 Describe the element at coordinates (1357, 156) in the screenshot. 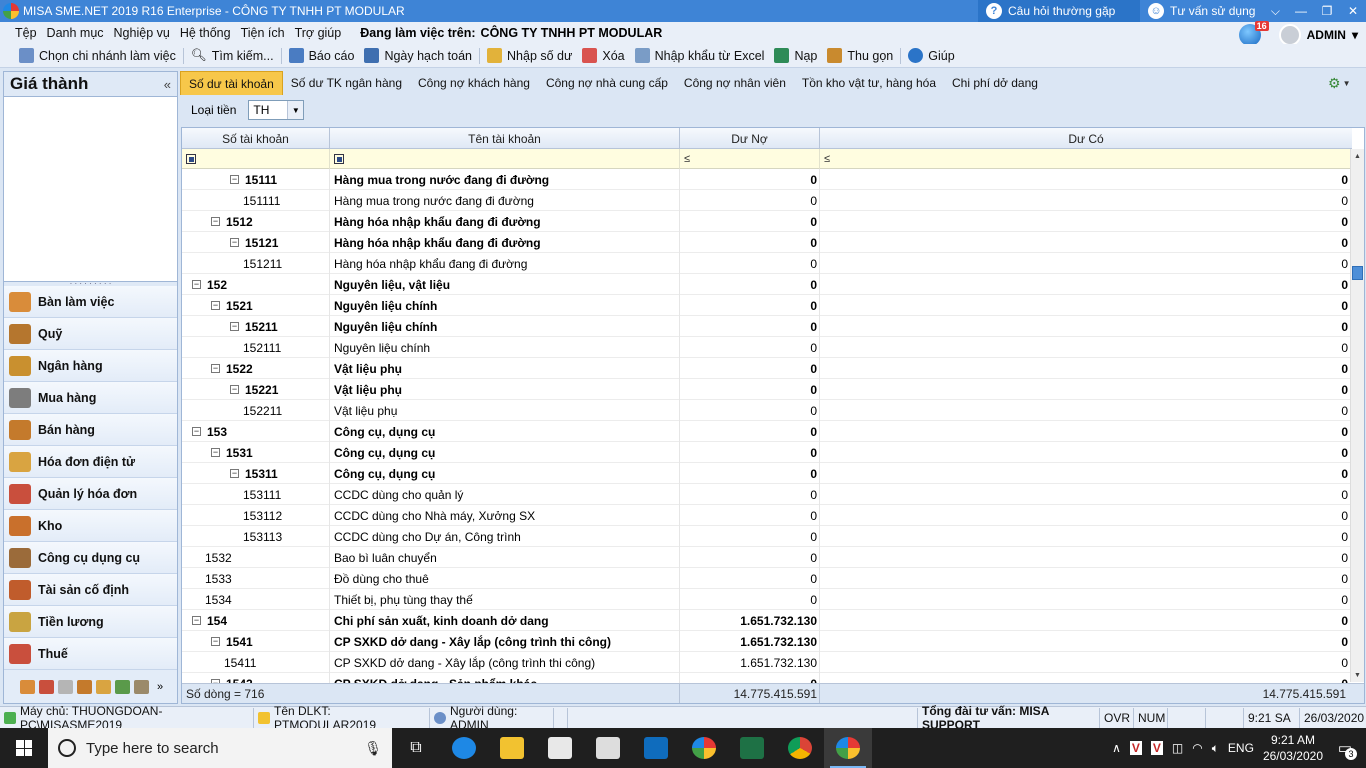

I see `scroll-up-icon: ▲` at that location.